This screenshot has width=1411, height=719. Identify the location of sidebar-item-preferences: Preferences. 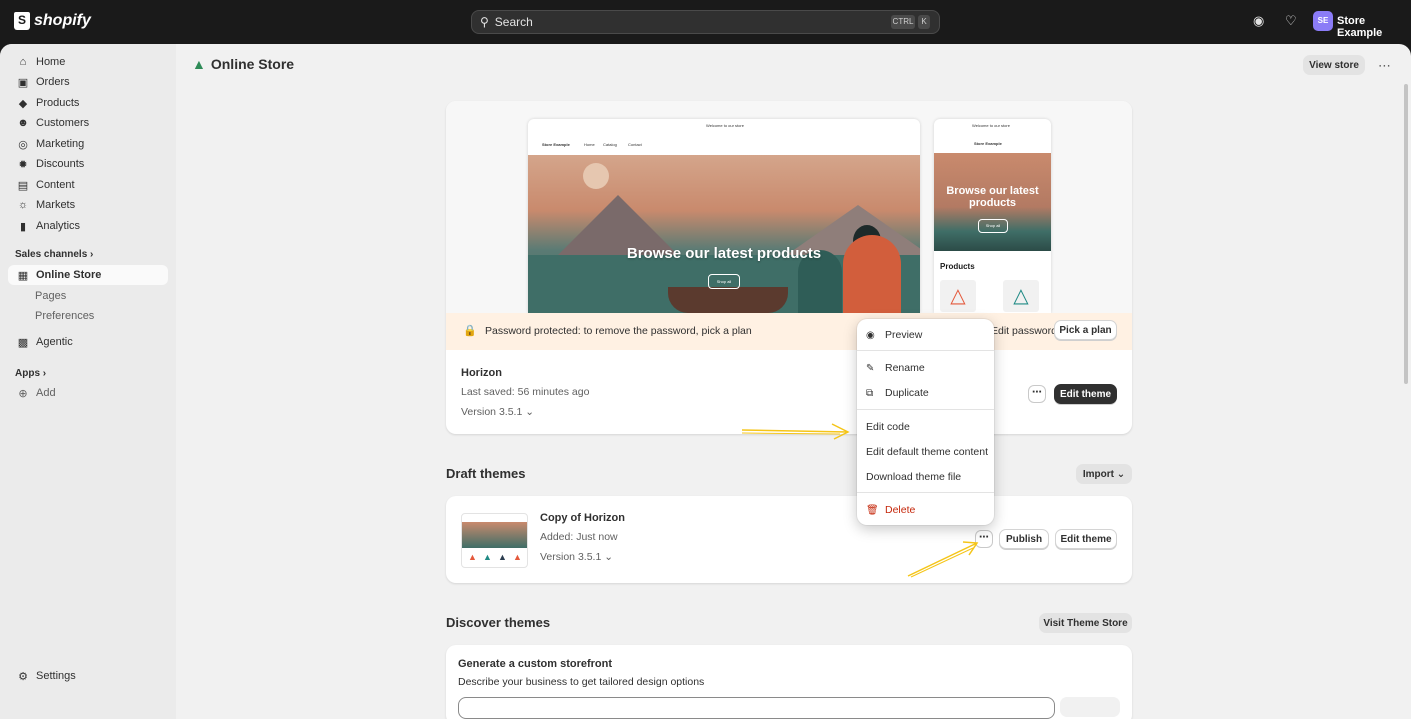
(88, 316).